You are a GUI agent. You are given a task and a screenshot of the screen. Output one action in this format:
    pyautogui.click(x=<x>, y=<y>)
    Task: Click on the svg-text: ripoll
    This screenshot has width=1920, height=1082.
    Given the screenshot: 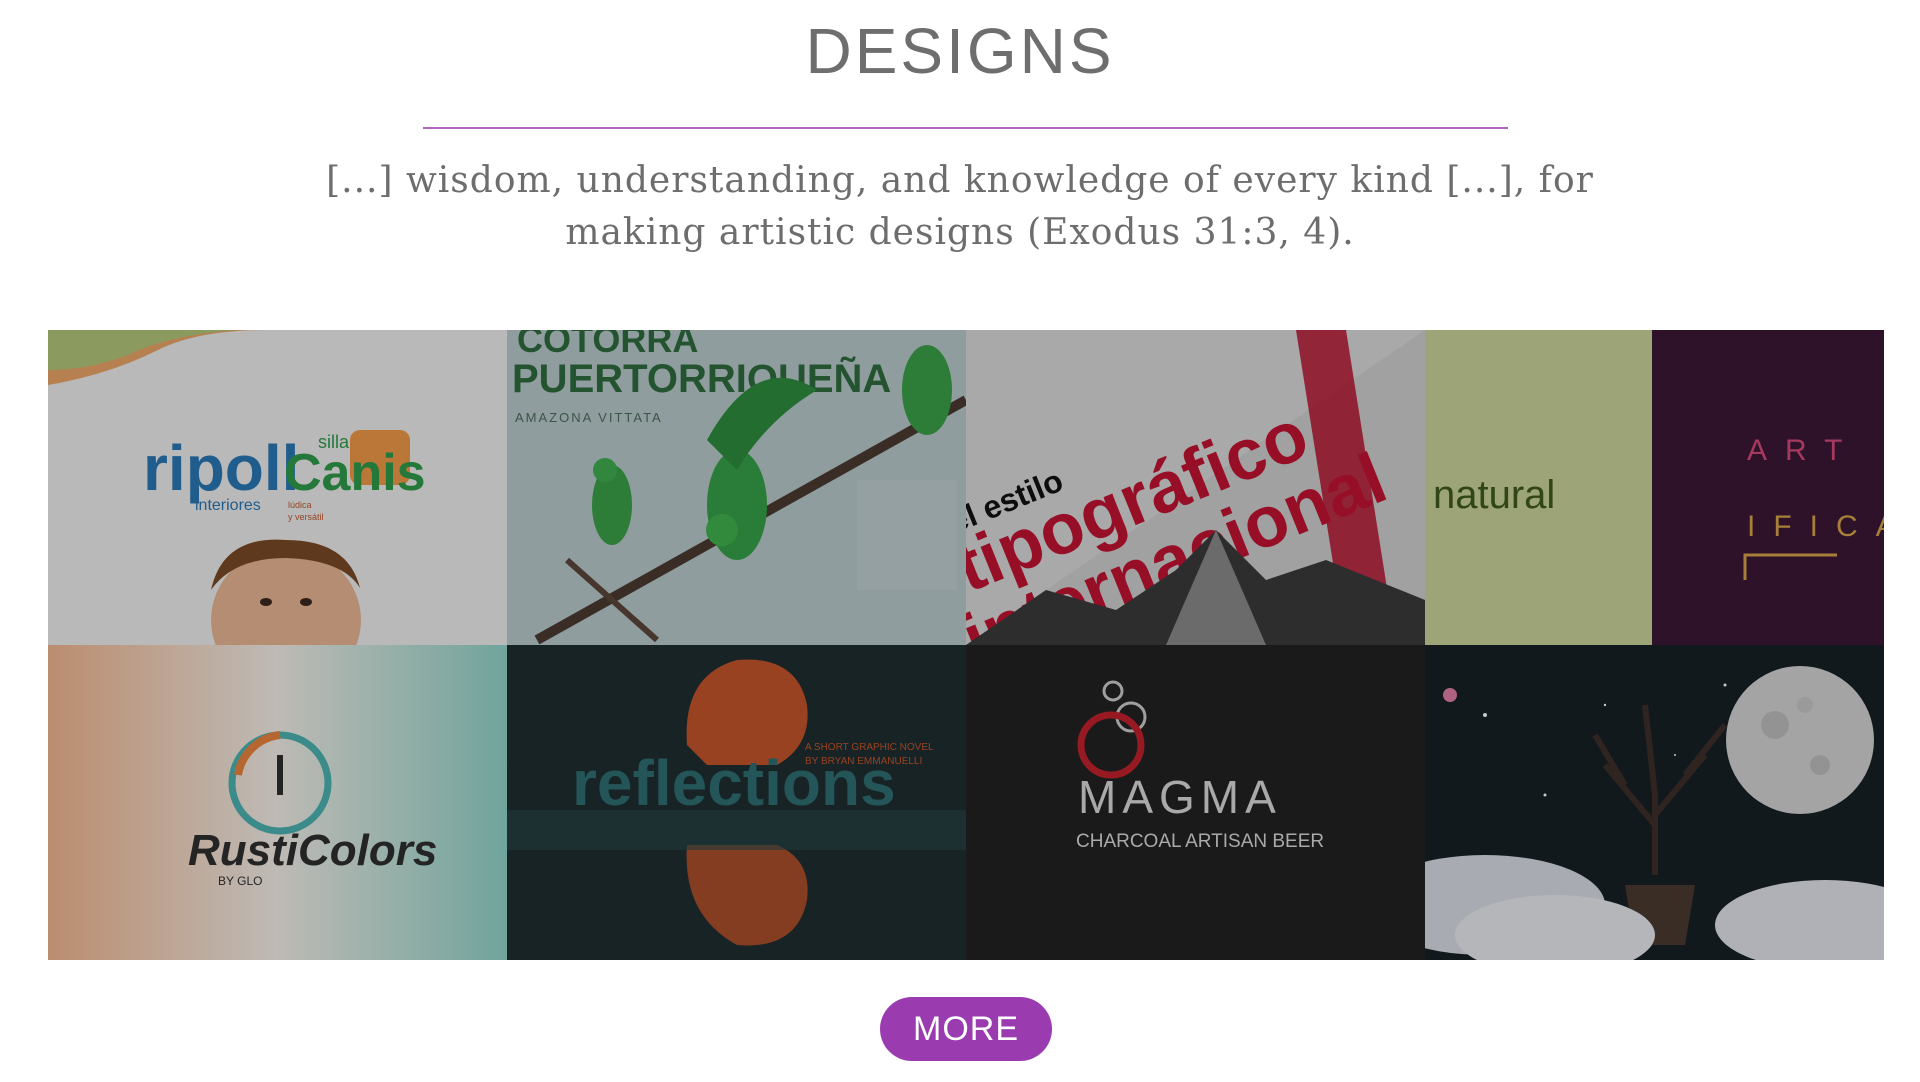 What is the action you would take?
    pyautogui.click(x=221, y=468)
    